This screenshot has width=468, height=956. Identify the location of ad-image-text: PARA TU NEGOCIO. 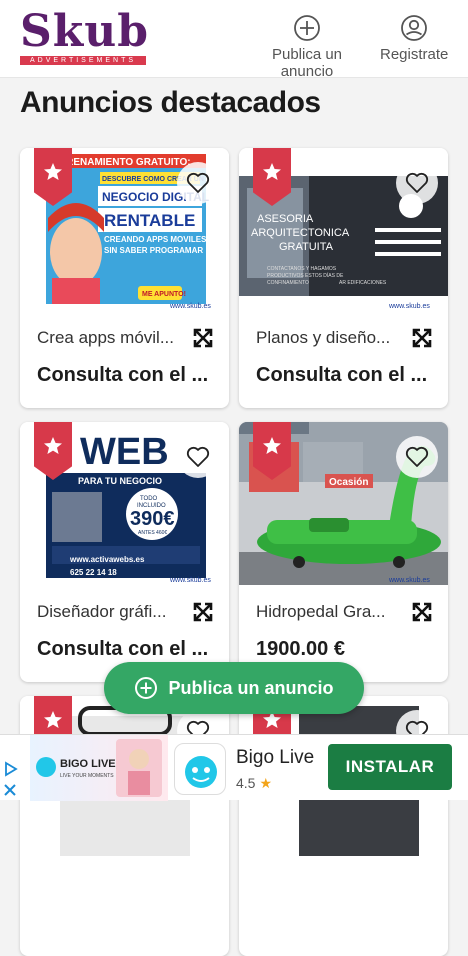
(120, 481).